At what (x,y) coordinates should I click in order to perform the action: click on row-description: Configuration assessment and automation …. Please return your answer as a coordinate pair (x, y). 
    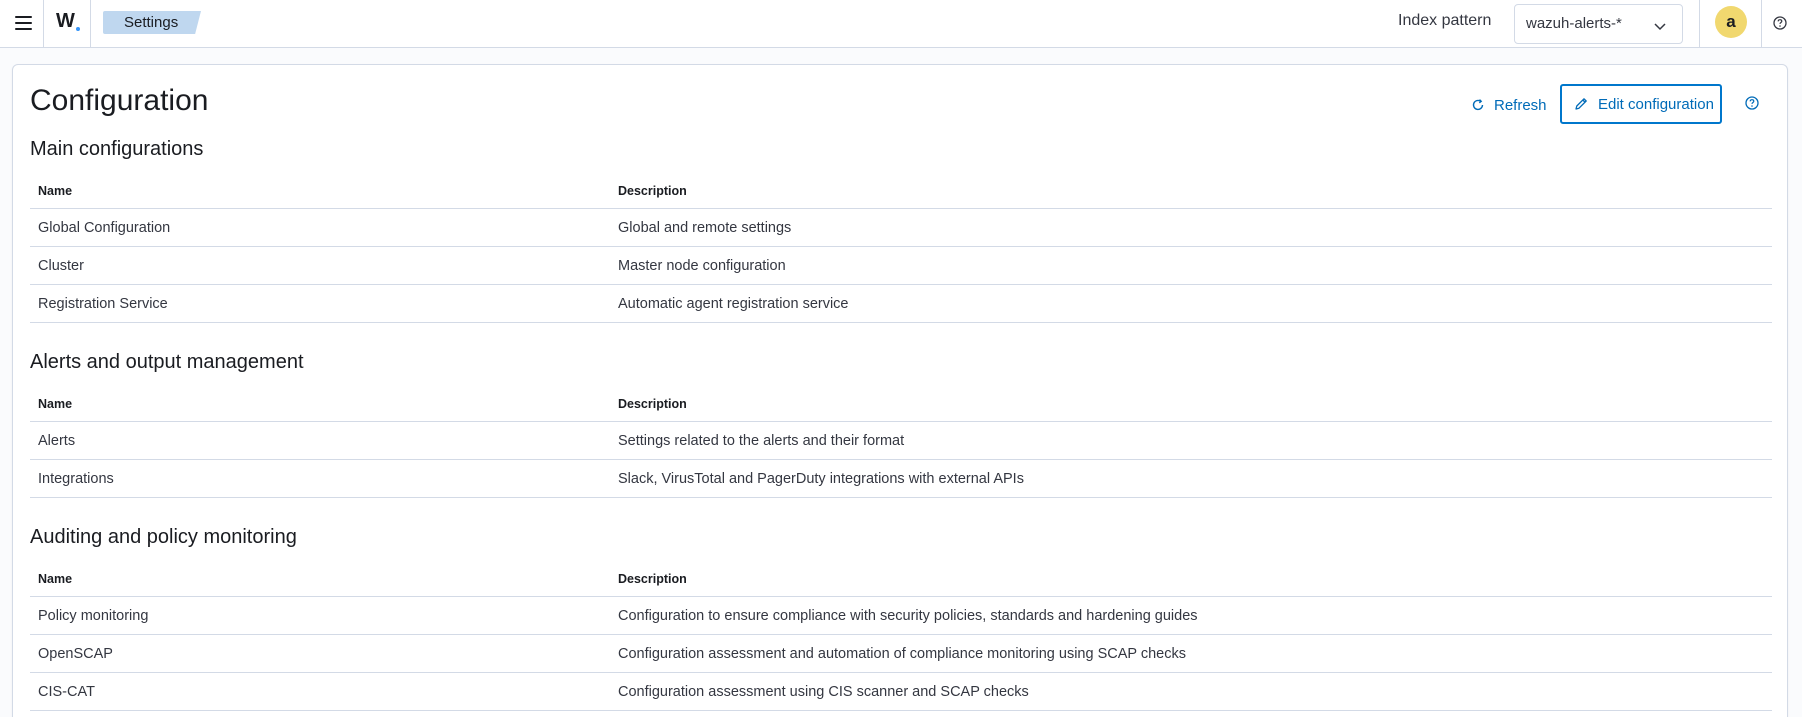
    Looking at the image, I should click on (902, 654).